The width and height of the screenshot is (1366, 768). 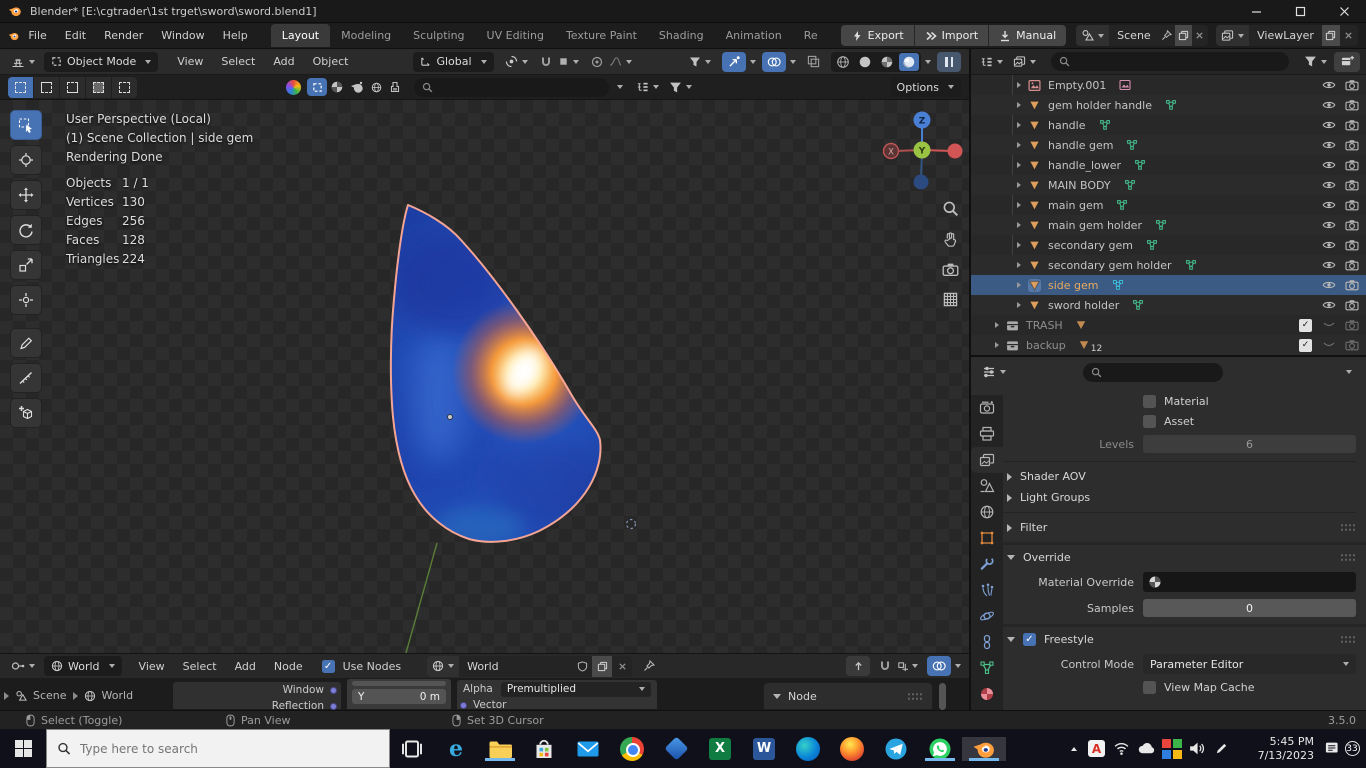 I want to click on tool-measure, so click(x=26, y=378).